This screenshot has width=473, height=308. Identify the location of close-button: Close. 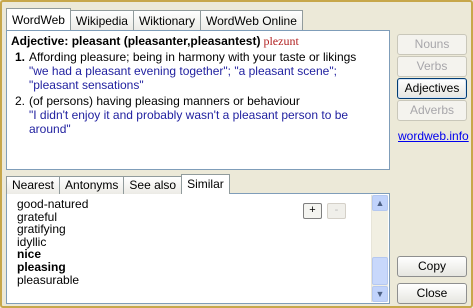
(432, 293).